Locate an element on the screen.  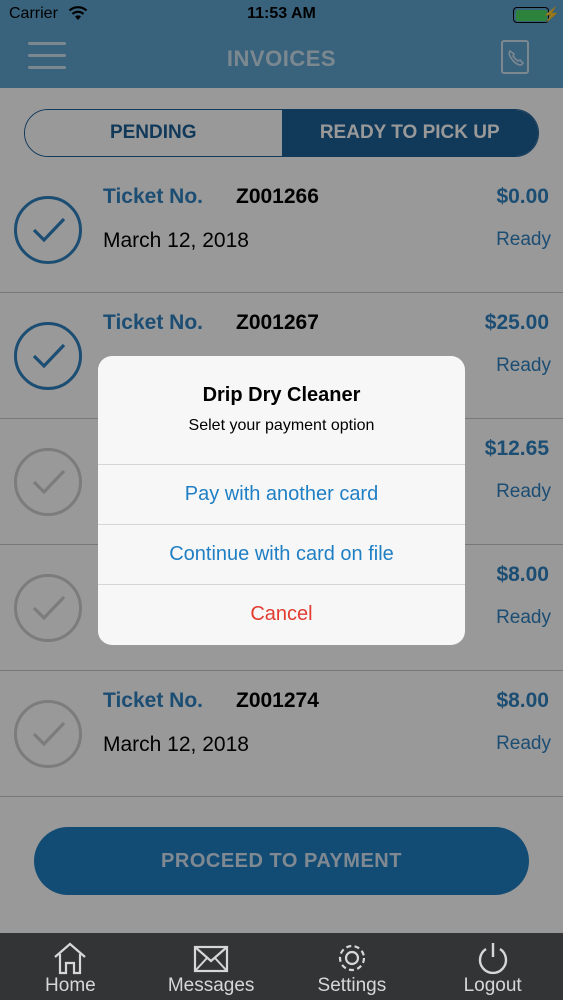
tab-messages: Messages is located at coordinates (211, 966).